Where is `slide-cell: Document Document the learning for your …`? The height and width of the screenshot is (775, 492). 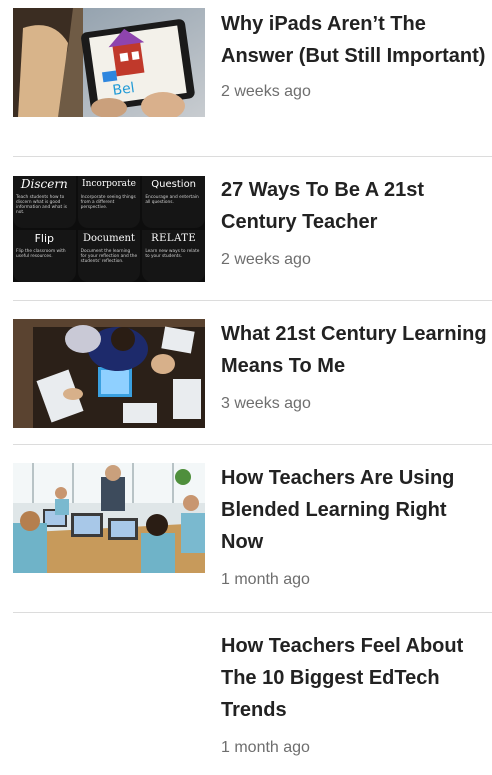
slide-cell: Document Document the learning for your … is located at coordinates (109, 256).